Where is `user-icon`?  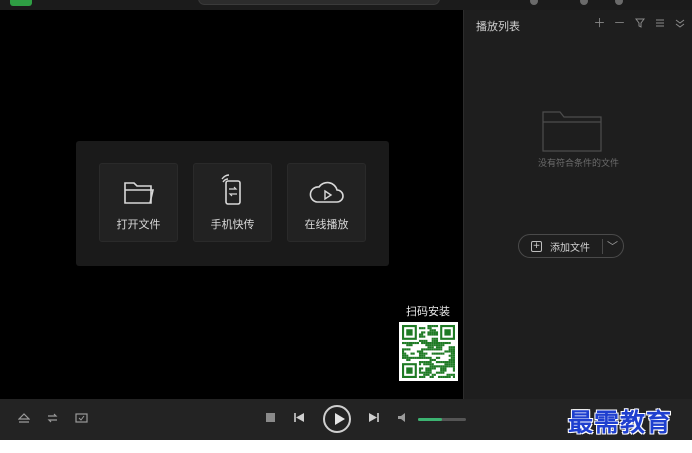 user-icon is located at coordinates (534, 2).